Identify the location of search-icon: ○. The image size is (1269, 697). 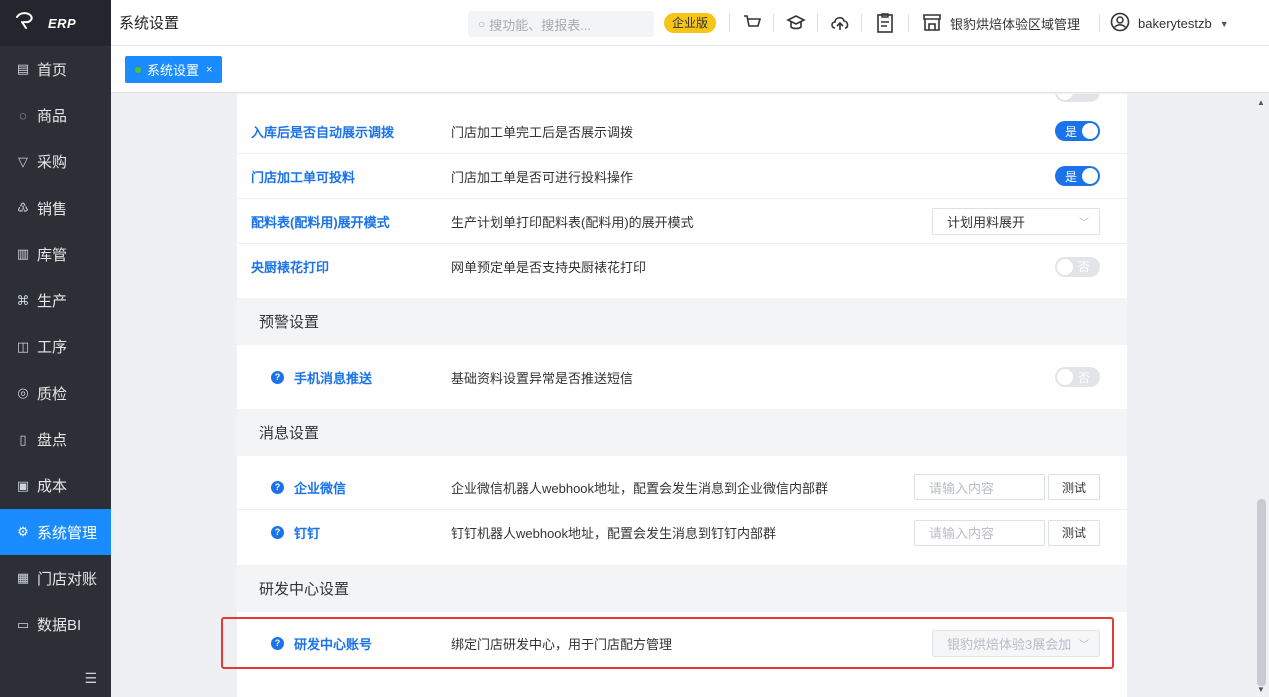
(482, 24).